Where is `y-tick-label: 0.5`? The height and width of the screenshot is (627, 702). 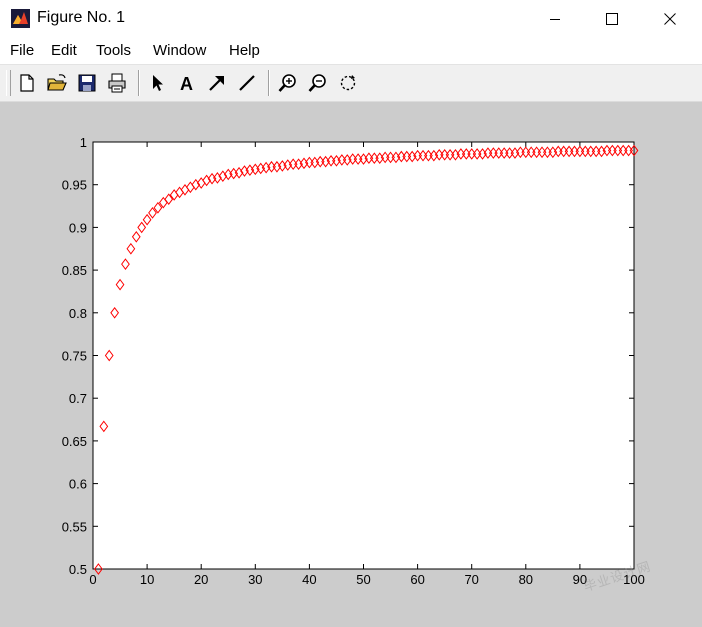
y-tick-label: 0.5 is located at coordinates (78, 569).